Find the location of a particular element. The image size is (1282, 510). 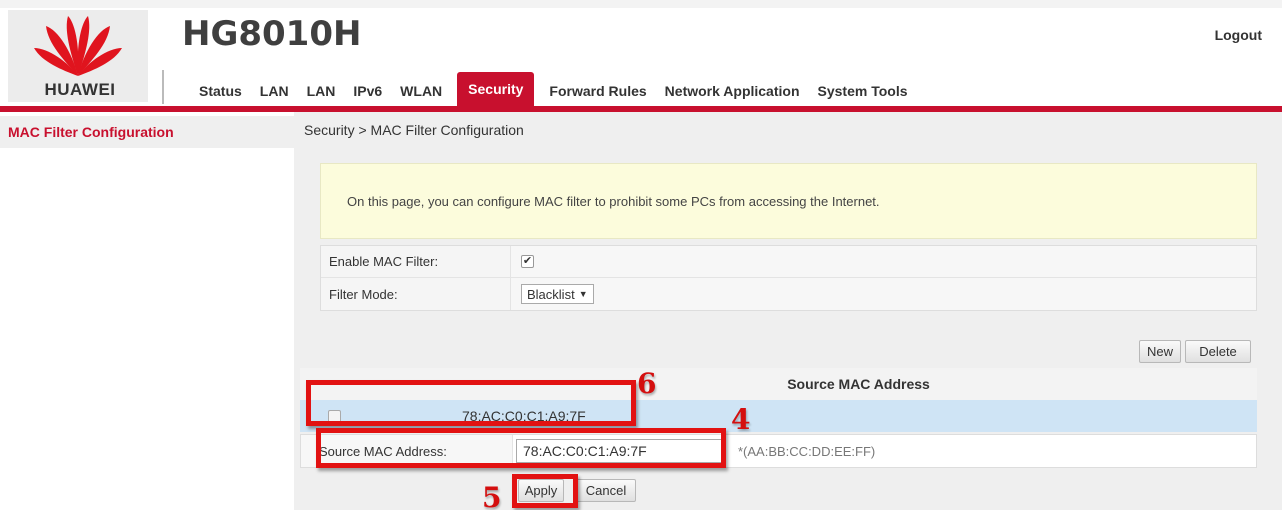

sidebar-item-mac-filter: MAC Filter Configuration is located at coordinates (147, 132).